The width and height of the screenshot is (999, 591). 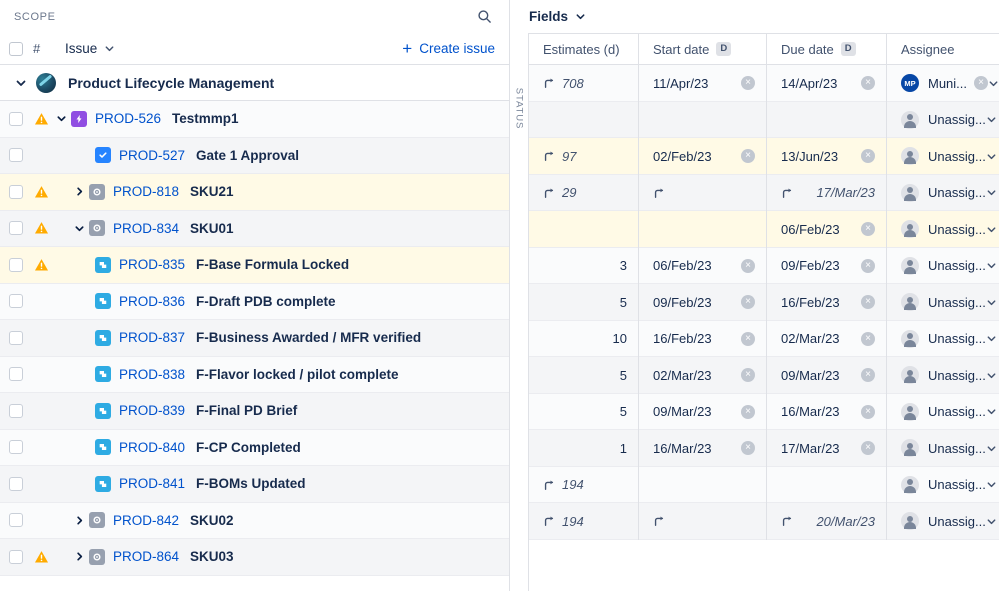 What do you see at coordinates (827, 265) in the screenshot?
I see `due-date-cell: 09/Feb/23 ×` at bounding box center [827, 265].